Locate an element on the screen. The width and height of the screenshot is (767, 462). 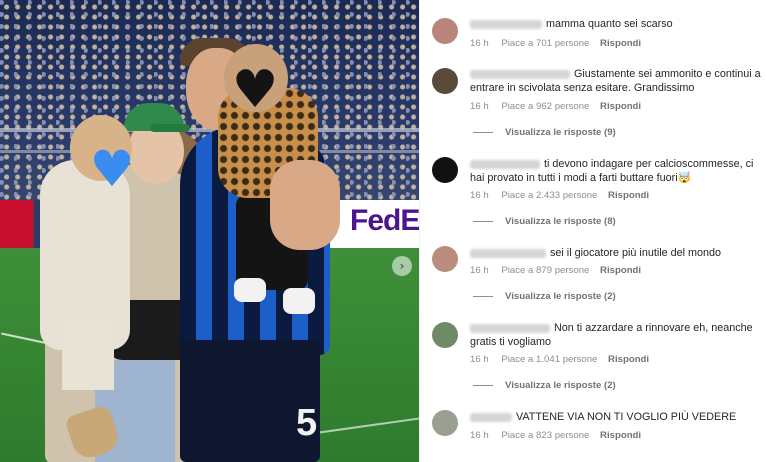
comment-body: user VATTENE VIA NON TI VOGLIO PIÙ VEDERE is located at coordinates (617, 417).